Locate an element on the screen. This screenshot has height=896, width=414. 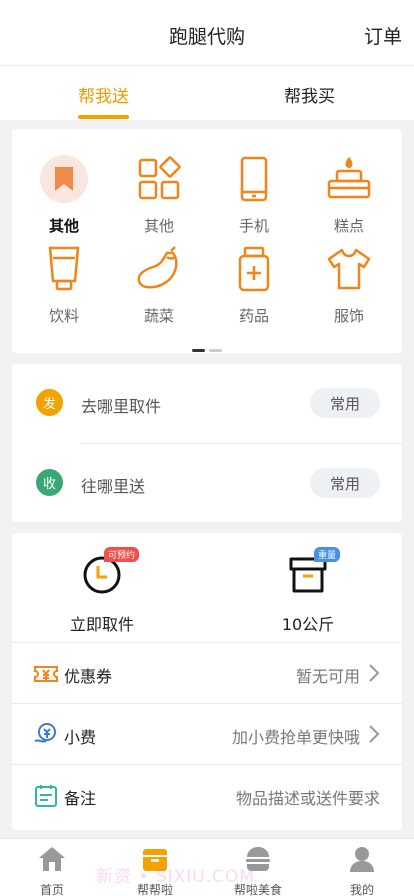
tshirt-icon is located at coordinates (349, 269).